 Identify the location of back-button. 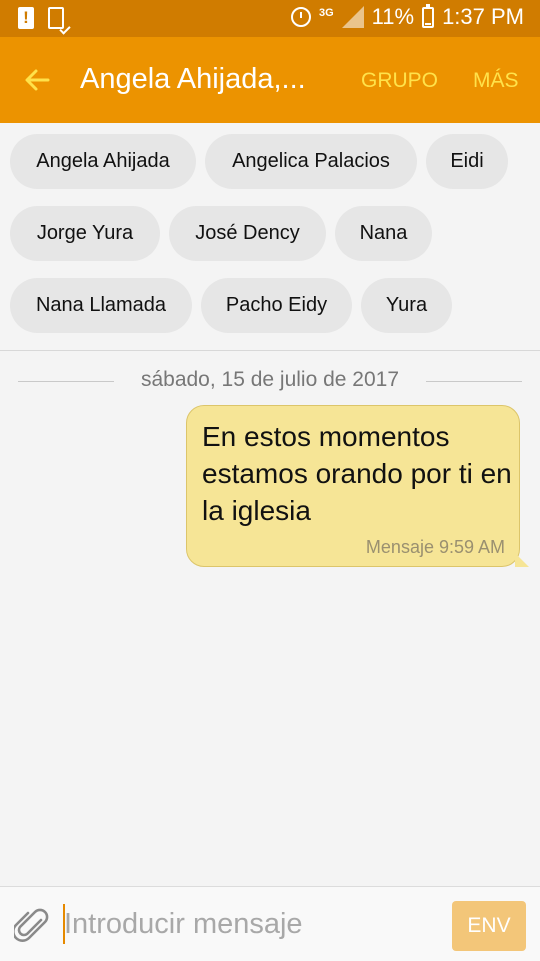
(37, 80).